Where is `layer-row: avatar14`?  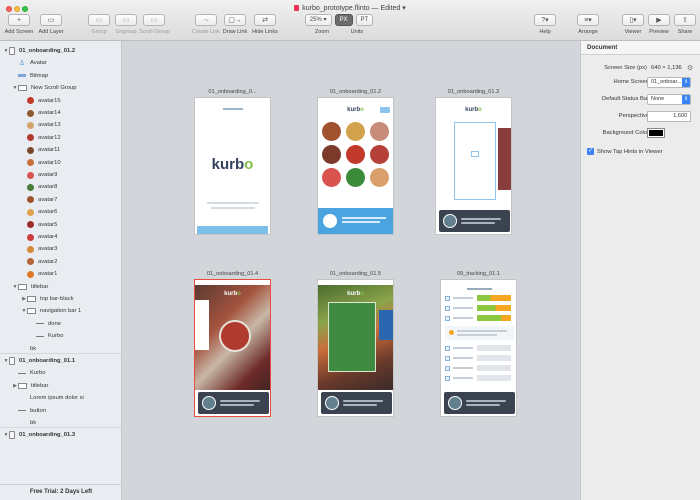 layer-row: avatar14 is located at coordinates (60, 113).